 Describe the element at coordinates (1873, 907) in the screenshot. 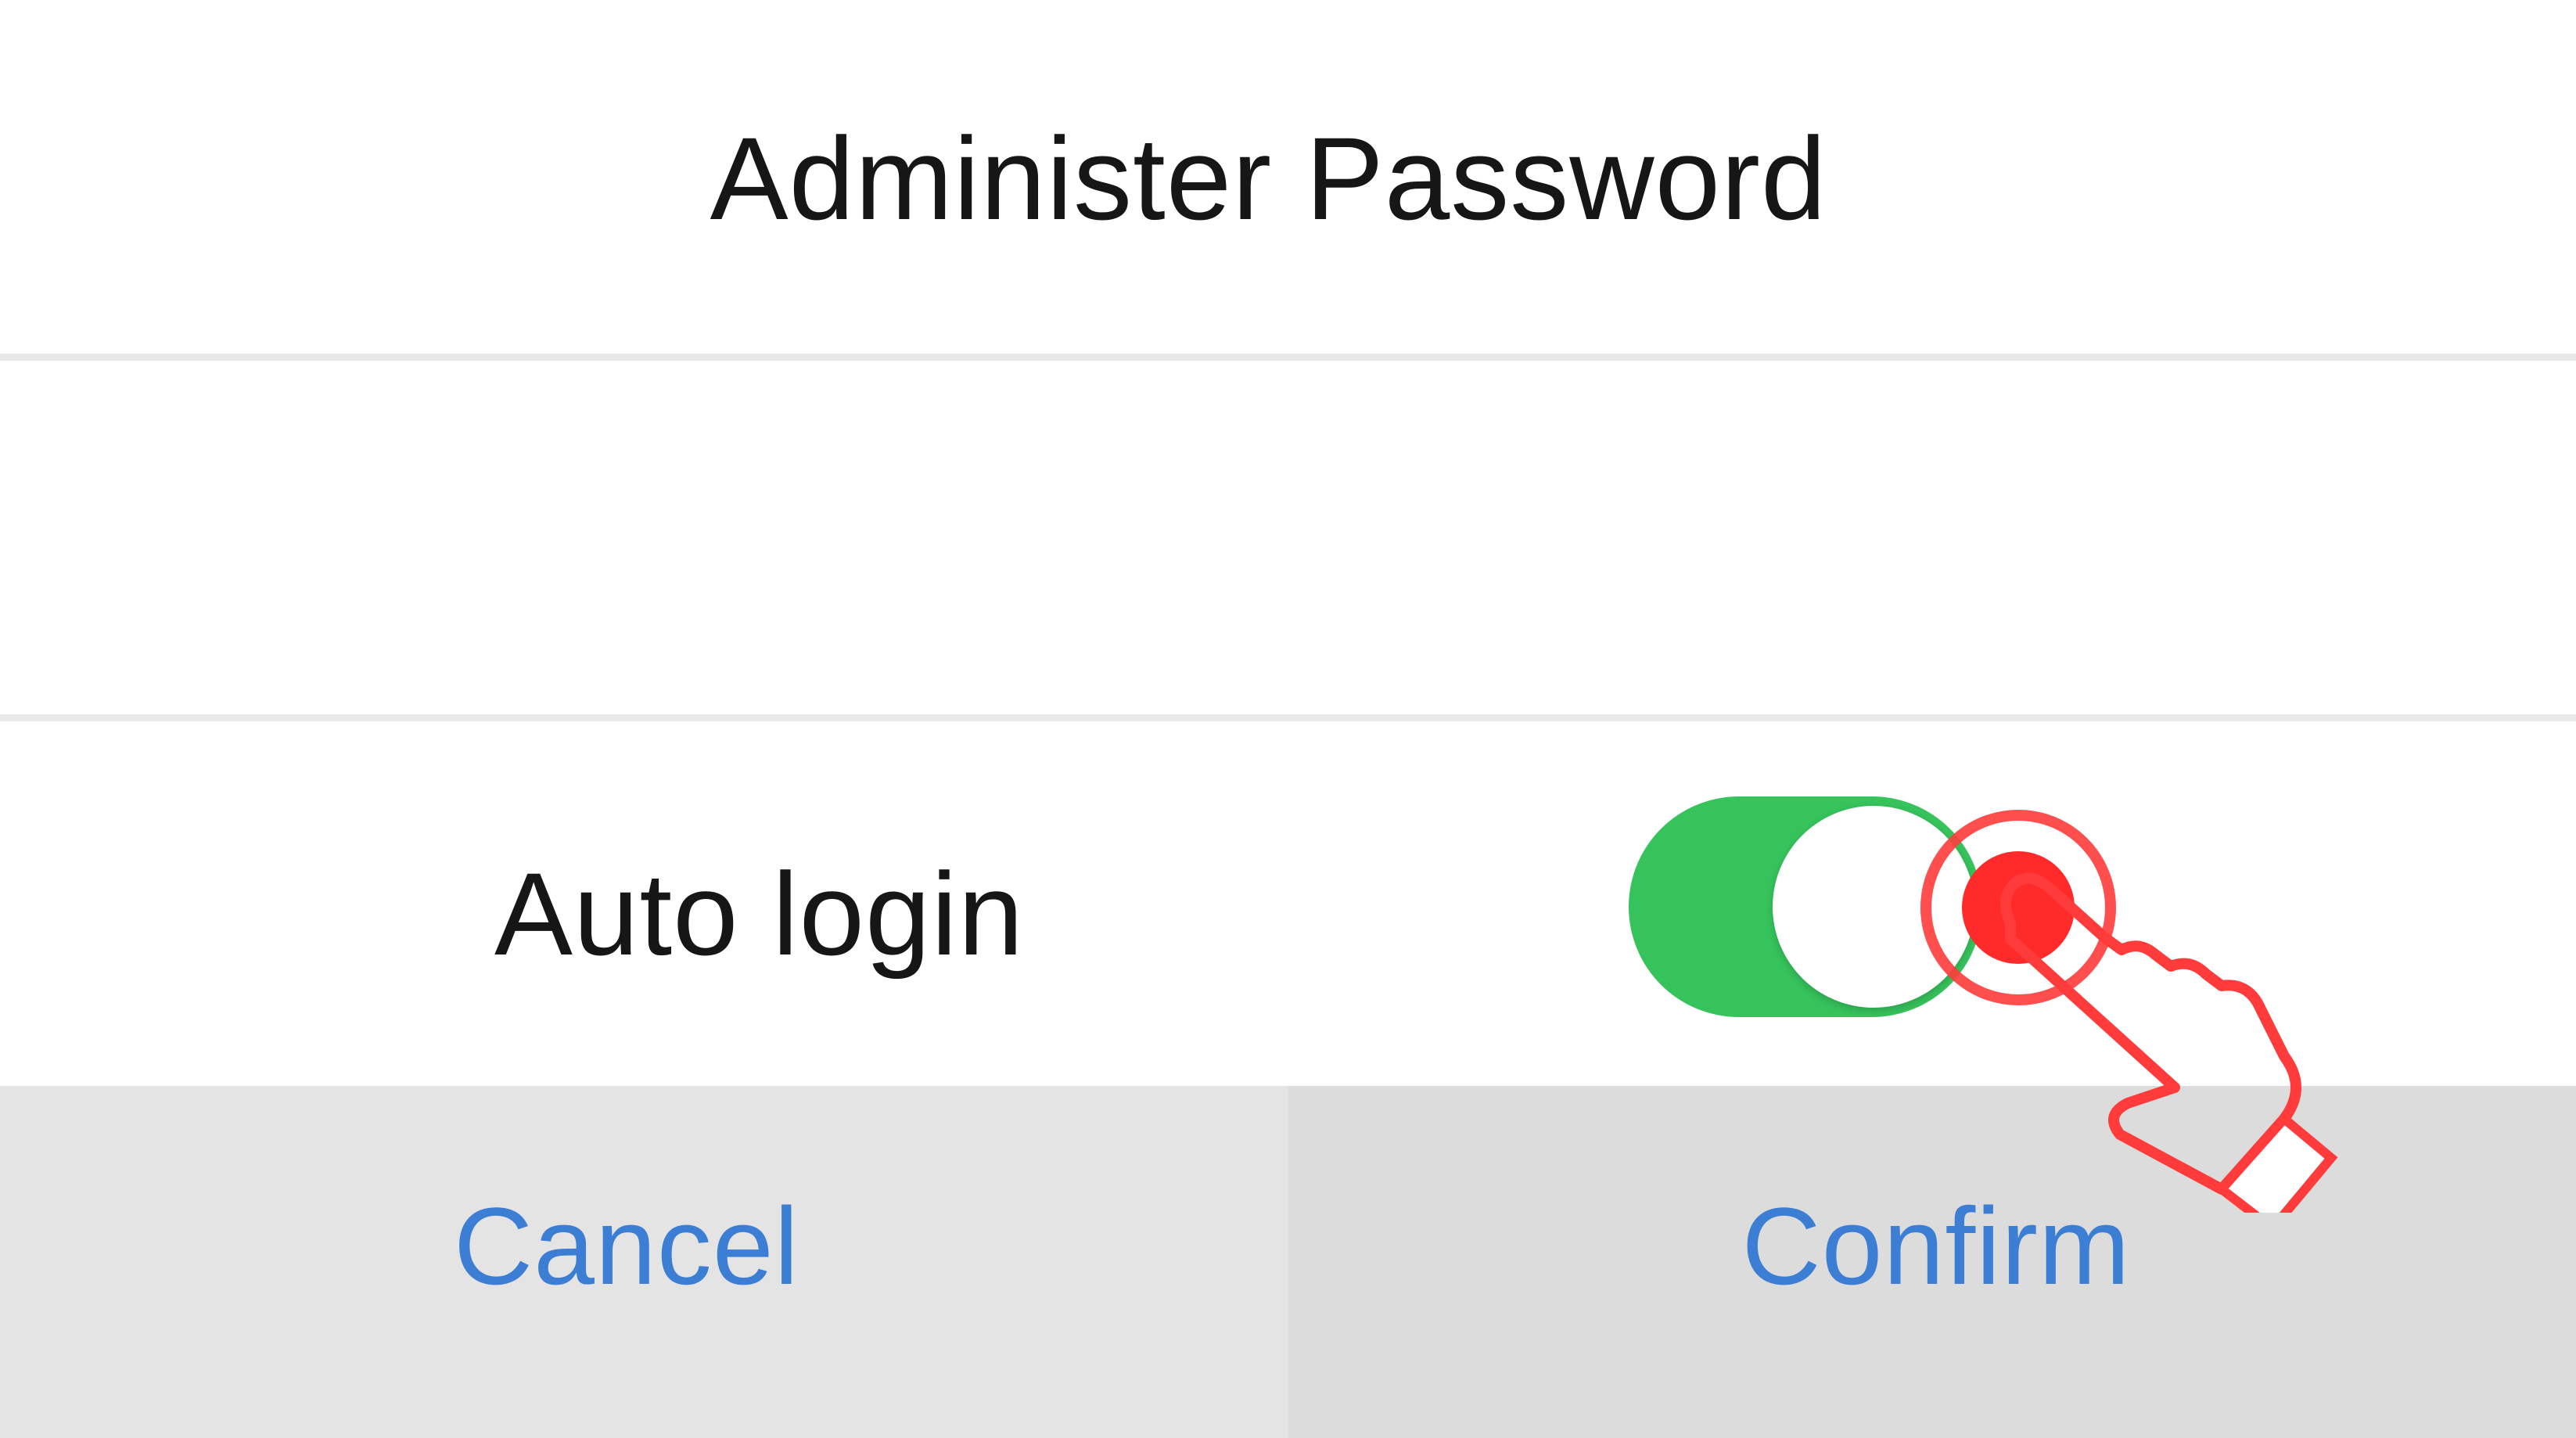

I see `toggle-knob` at that location.